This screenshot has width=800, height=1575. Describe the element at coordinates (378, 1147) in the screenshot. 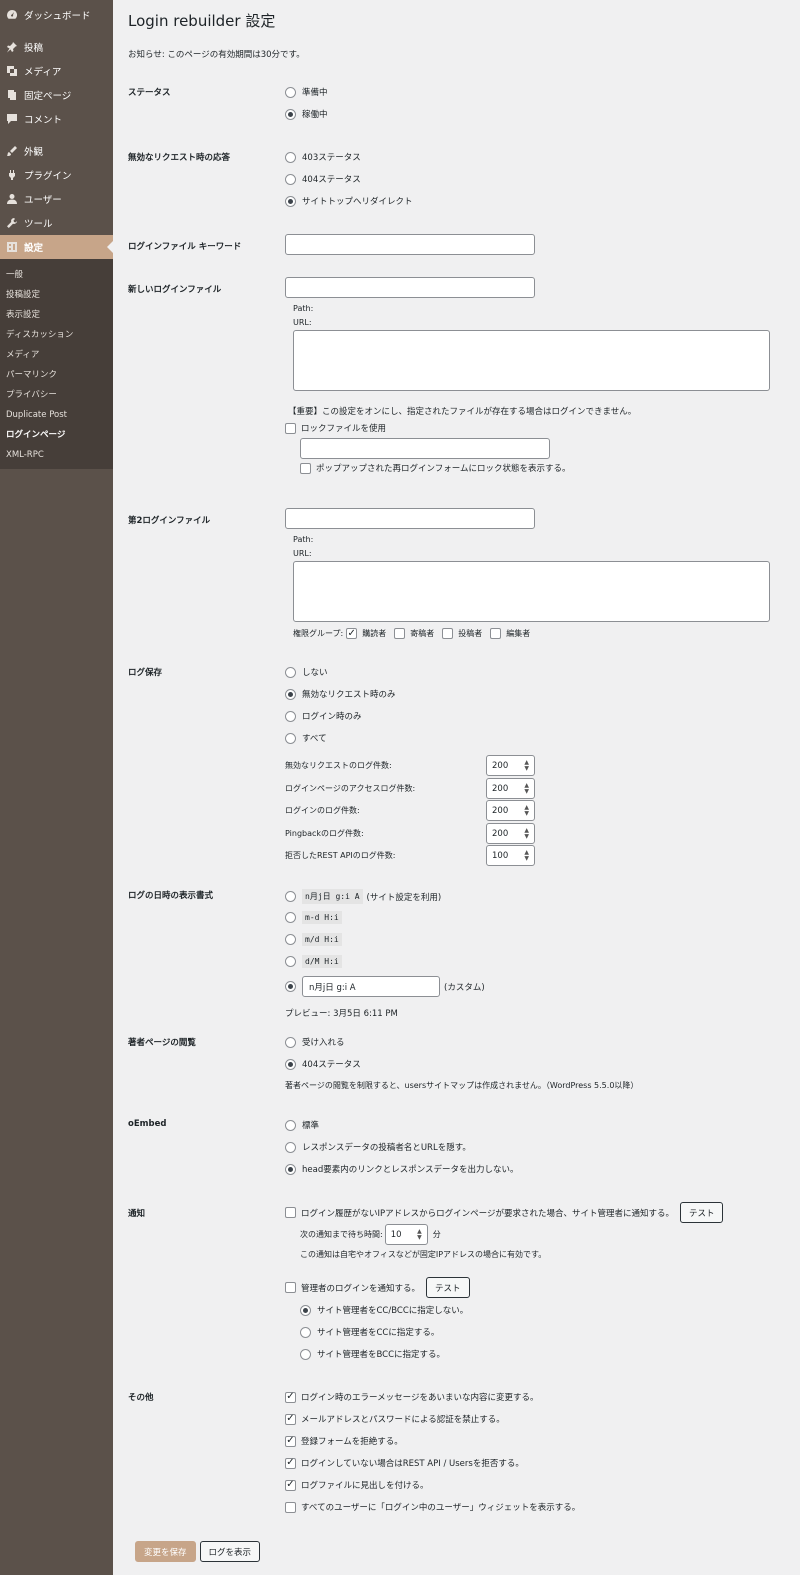

I see `oembed-option-hide: レスポンスデータの投稿者名とURLを隠す。` at that location.